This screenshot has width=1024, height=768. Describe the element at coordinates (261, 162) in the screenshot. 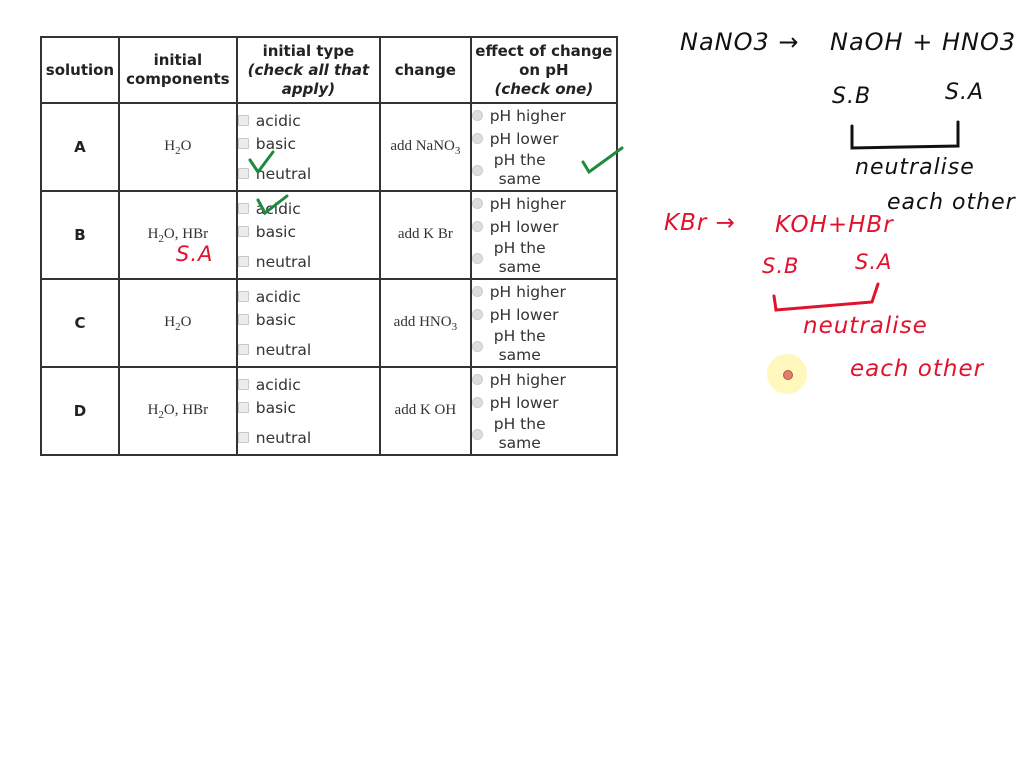

I see `check-mark-row-a-type` at that location.